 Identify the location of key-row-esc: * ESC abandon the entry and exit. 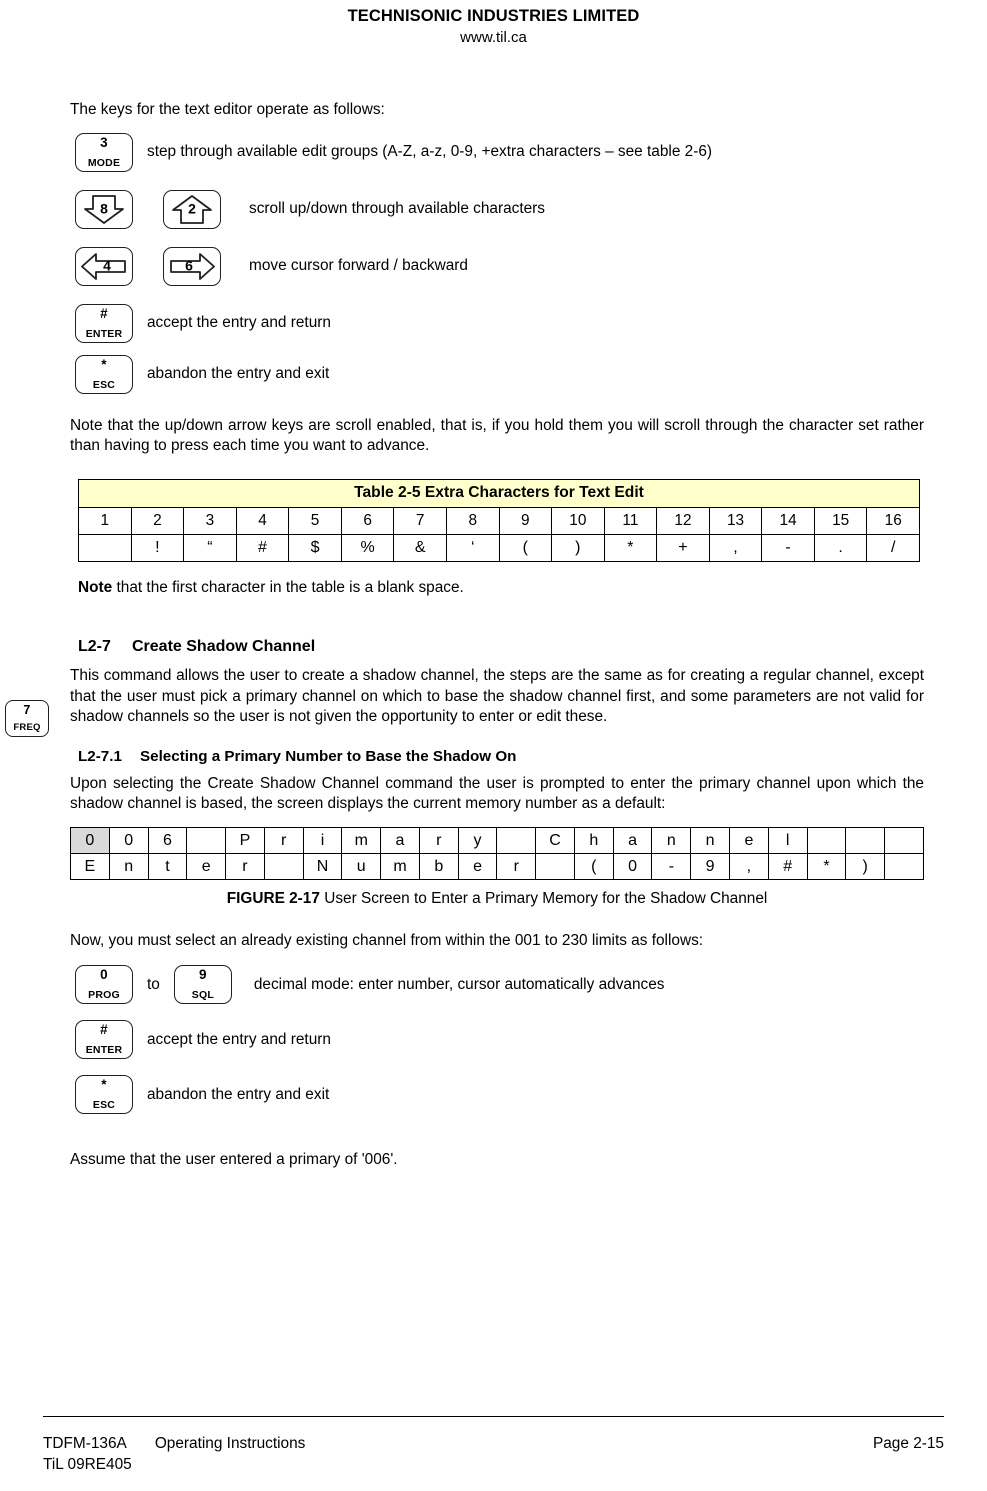
(497, 374).